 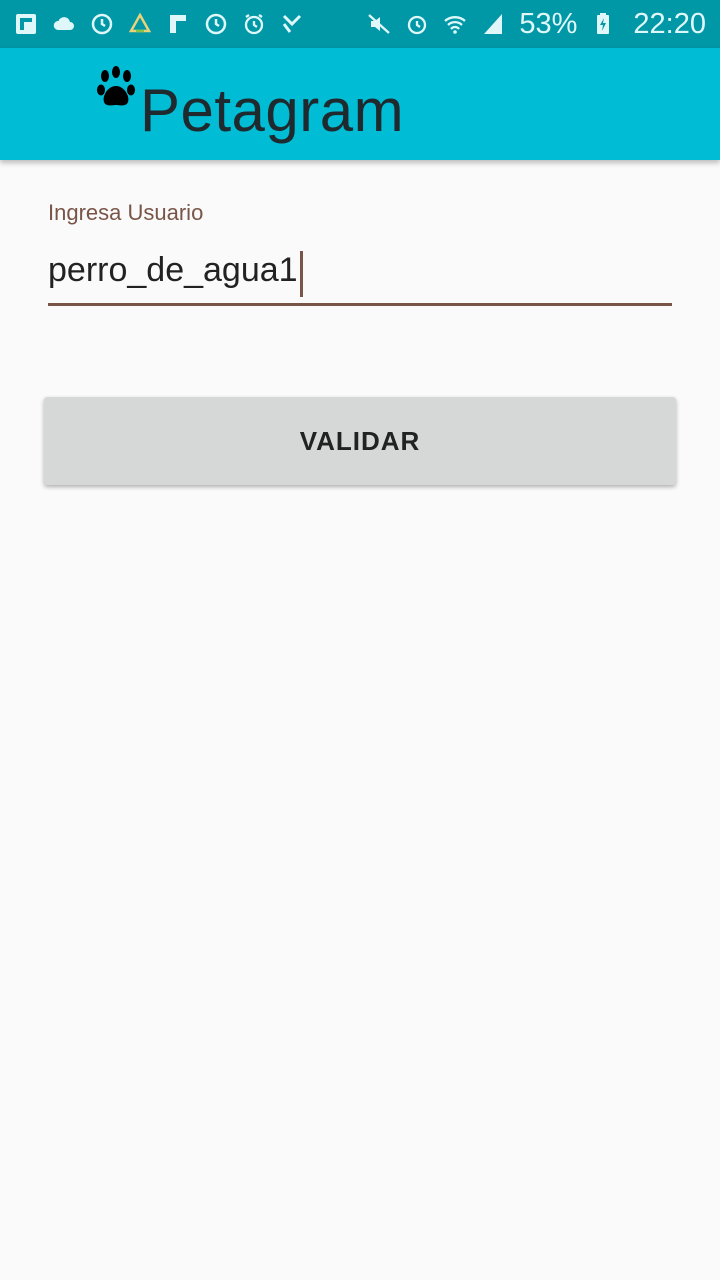 What do you see at coordinates (417, 24) in the screenshot?
I see `alarm-clock-icon` at bounding box center [417, 24].